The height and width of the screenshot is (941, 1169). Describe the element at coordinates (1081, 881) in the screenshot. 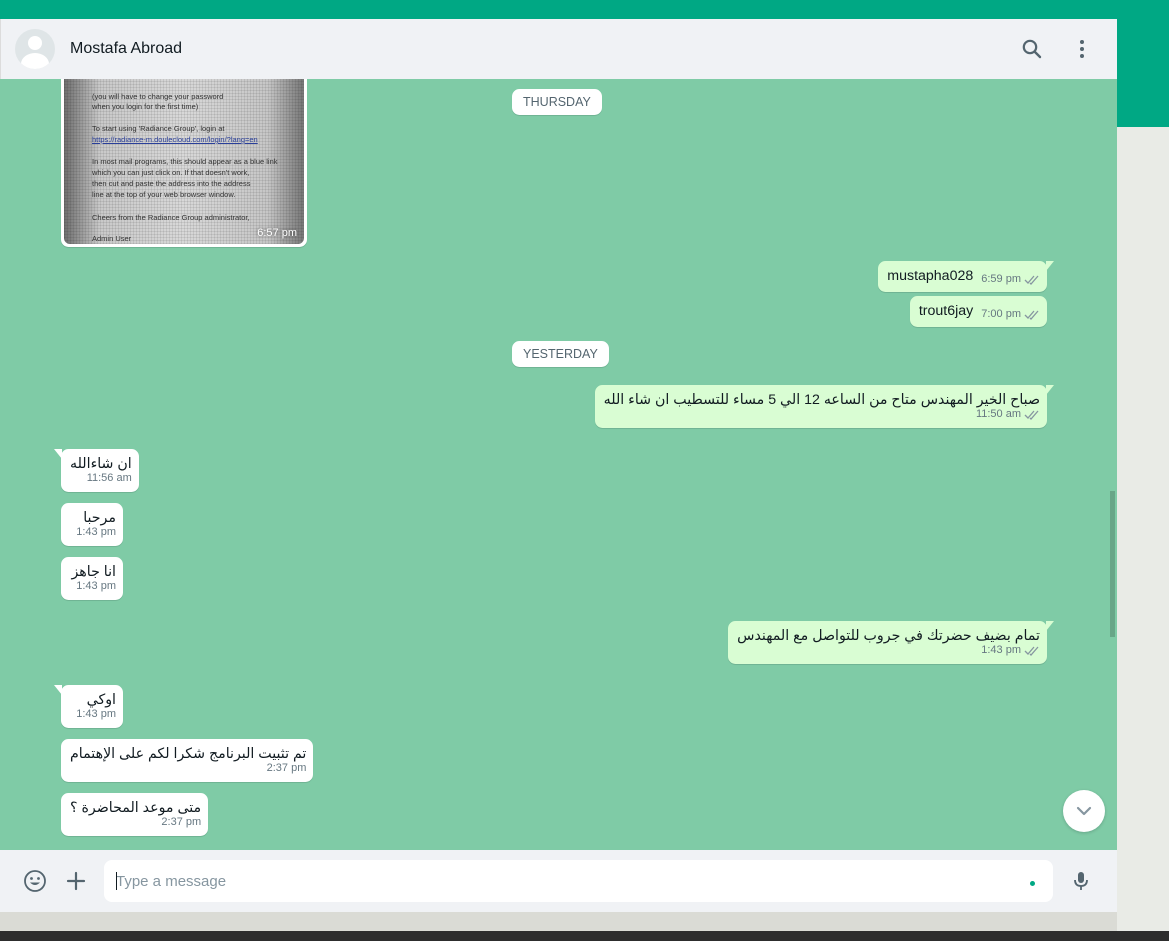

I see `mic-icon` at that location.